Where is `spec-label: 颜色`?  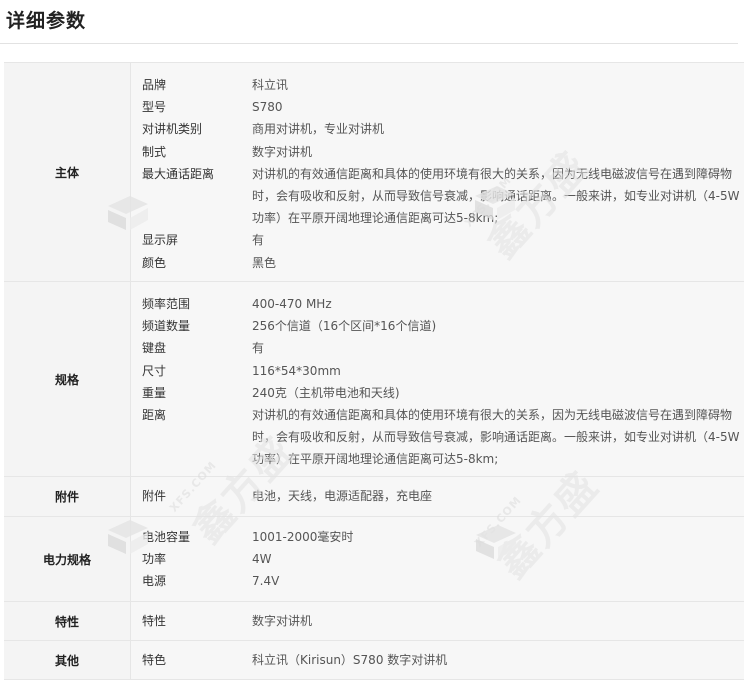 spec-label: 颜色 is located at coordinates (154, 262).